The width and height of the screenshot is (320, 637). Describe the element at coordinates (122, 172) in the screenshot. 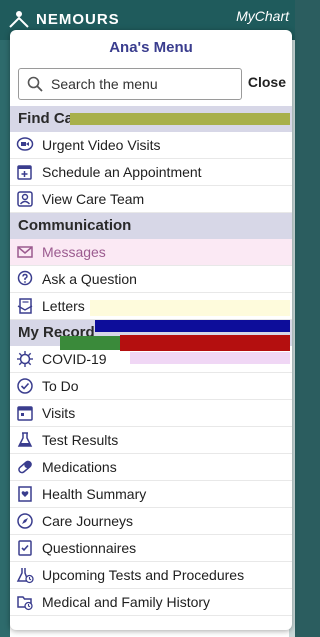

I see `menu-item-label: Schedule an Appointment` at that location.